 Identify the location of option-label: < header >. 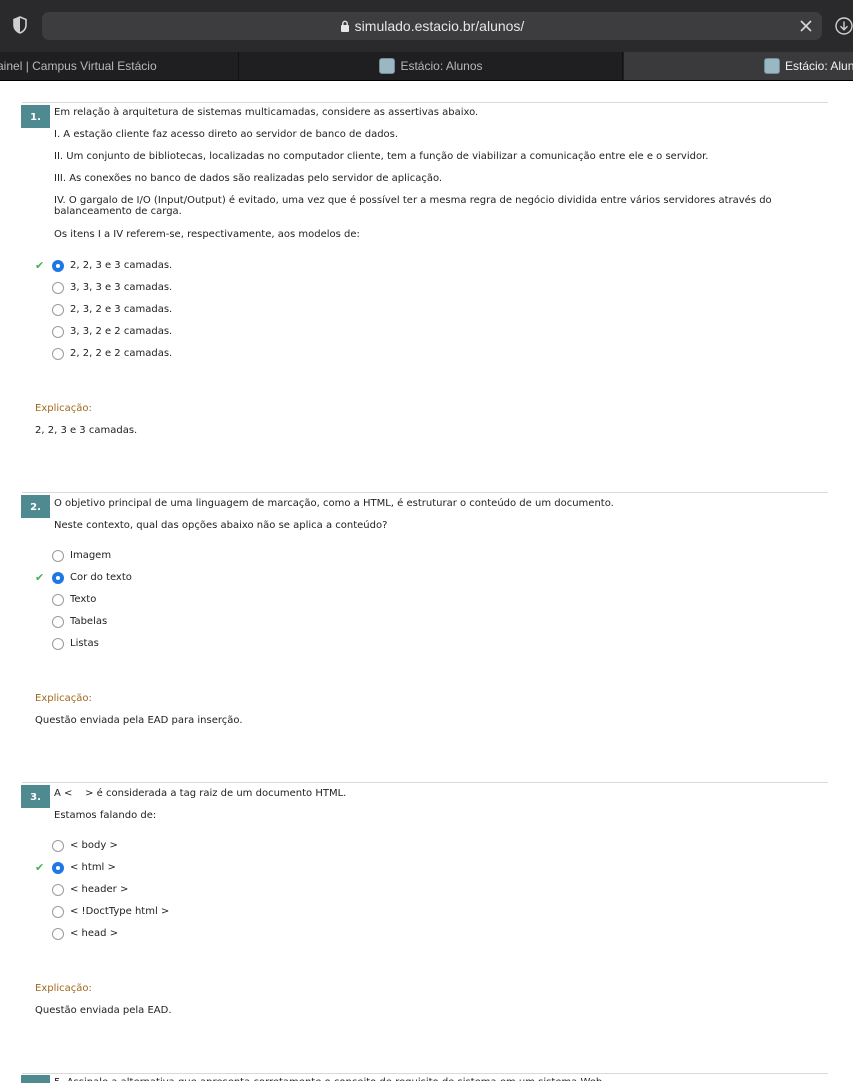
(99, 889).